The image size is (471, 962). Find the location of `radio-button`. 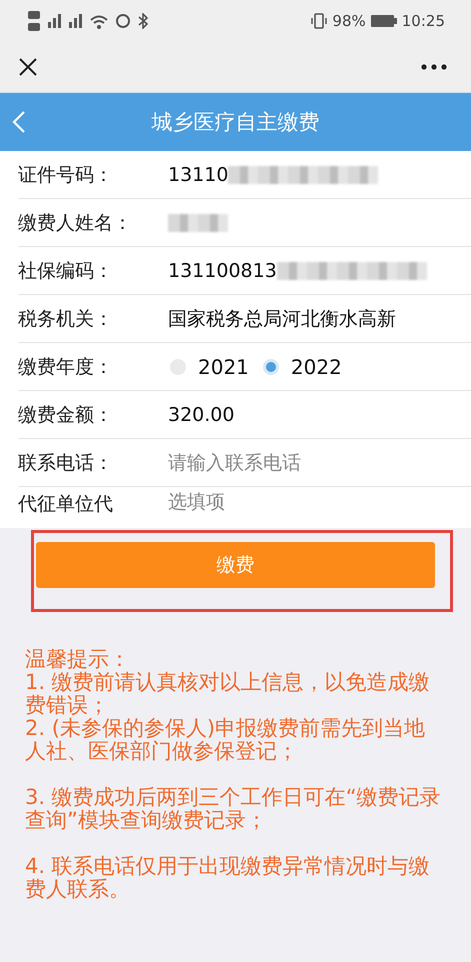

radio-button is located at coordinates (270, 366).